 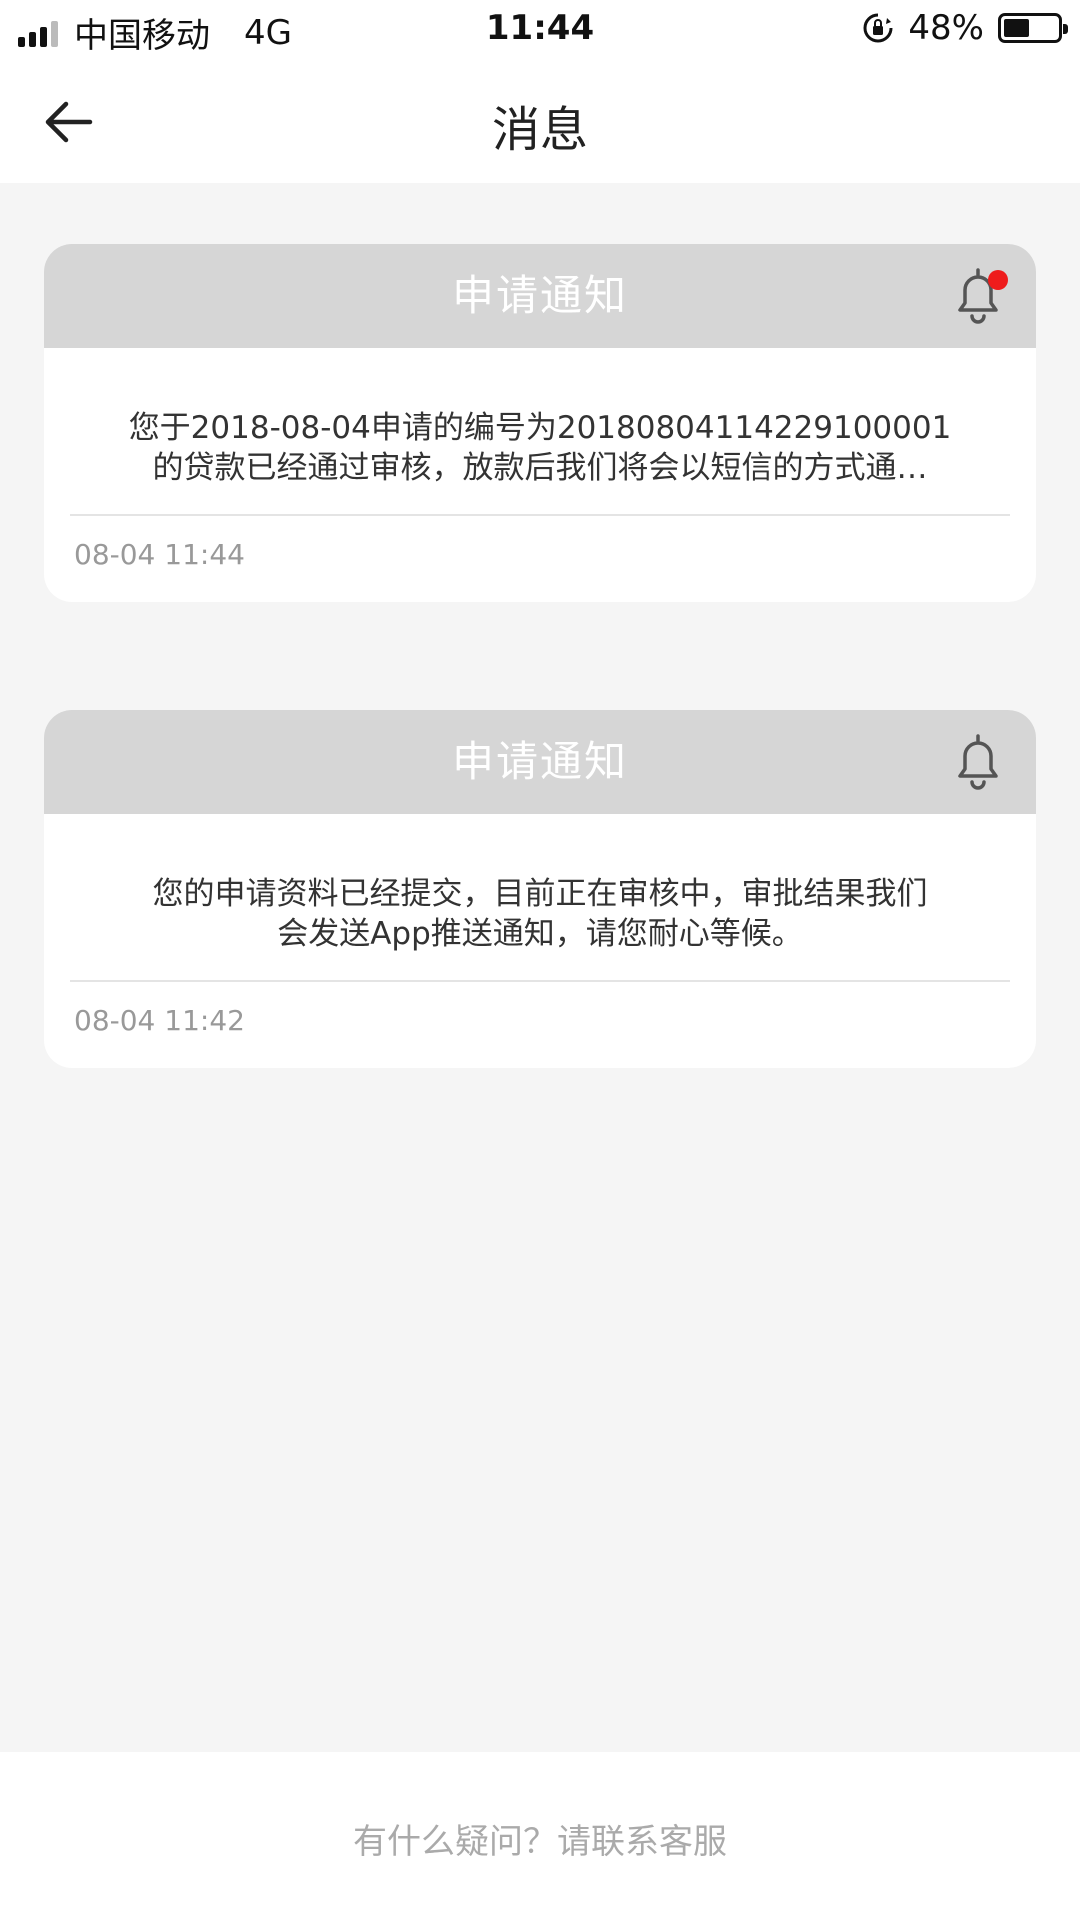 I want to click on network-type: 4G, so click(x=268, y=32).